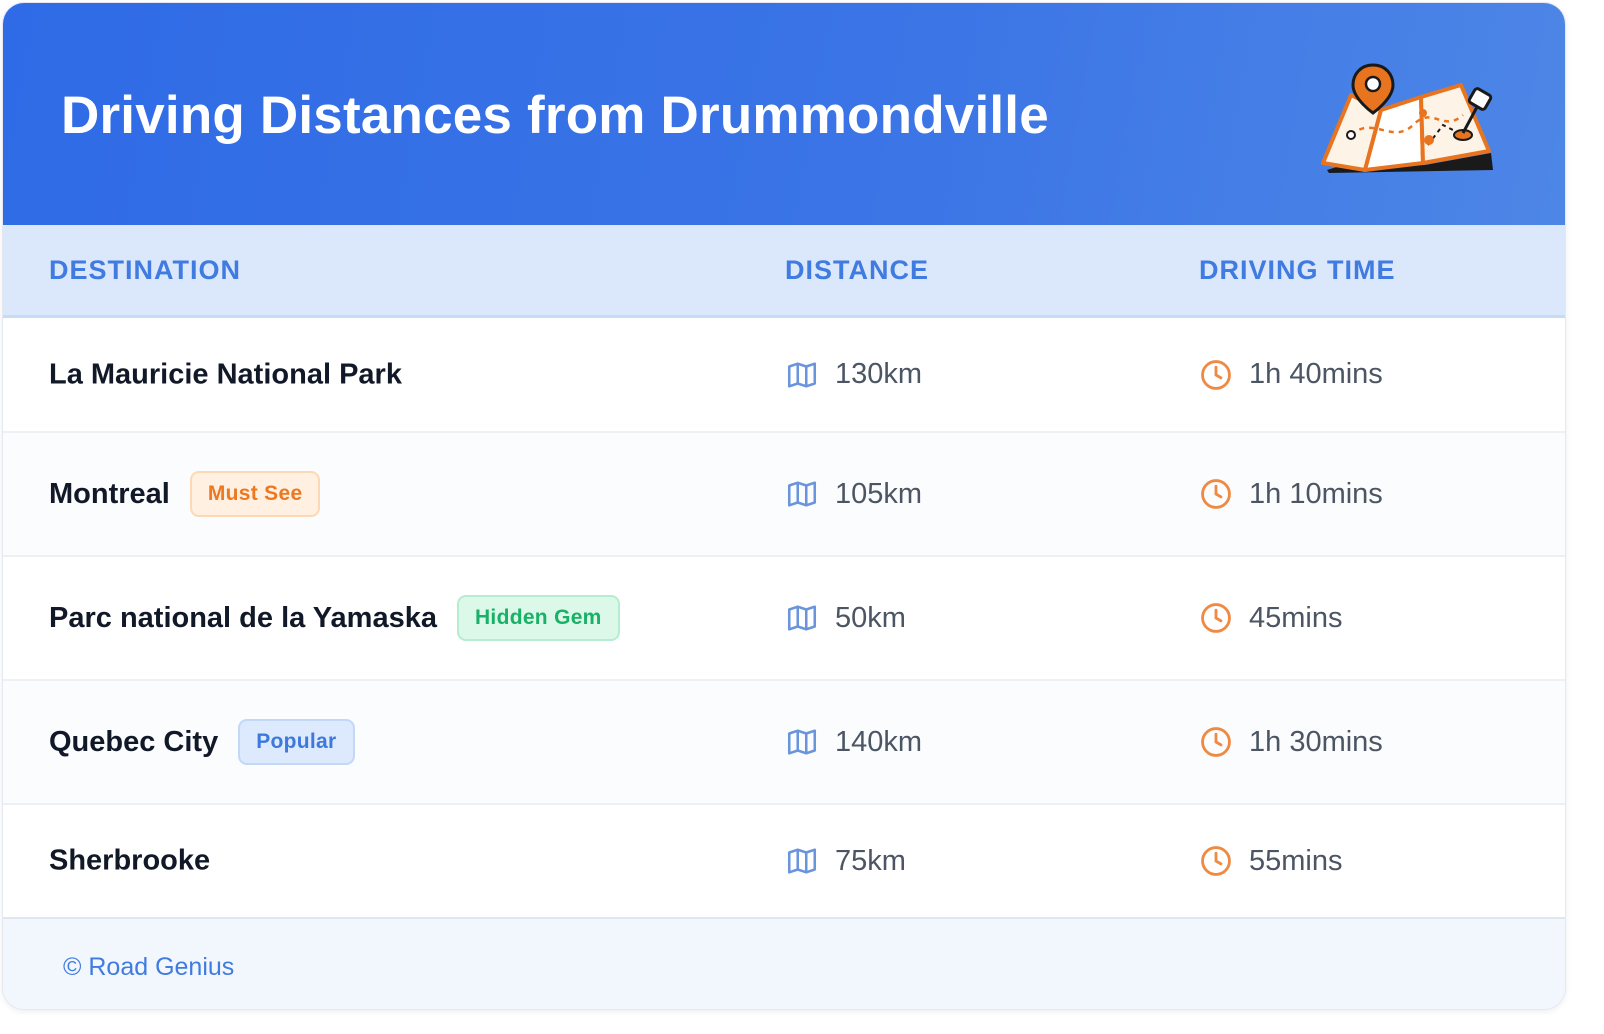  What do you see at coordinates (784, 495) in the screenshot?
I see `table-row: Montreal Must See 105km 1h 10mins` at bounding box center [784, 495].